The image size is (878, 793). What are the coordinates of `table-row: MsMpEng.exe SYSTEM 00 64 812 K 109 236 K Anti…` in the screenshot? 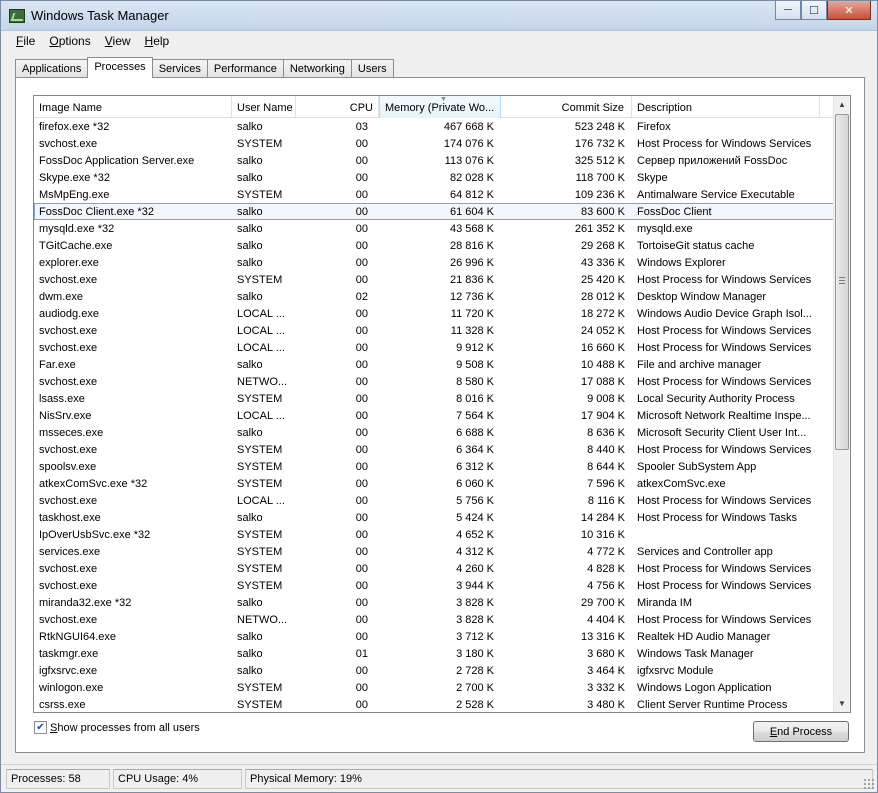 It's located at (434, 194).